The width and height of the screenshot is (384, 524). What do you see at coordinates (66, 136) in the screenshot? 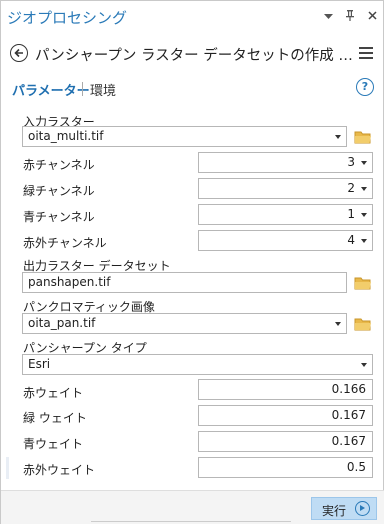
I see `input-raster-value: oita_multi.tif` at bounding box center [66, 136].